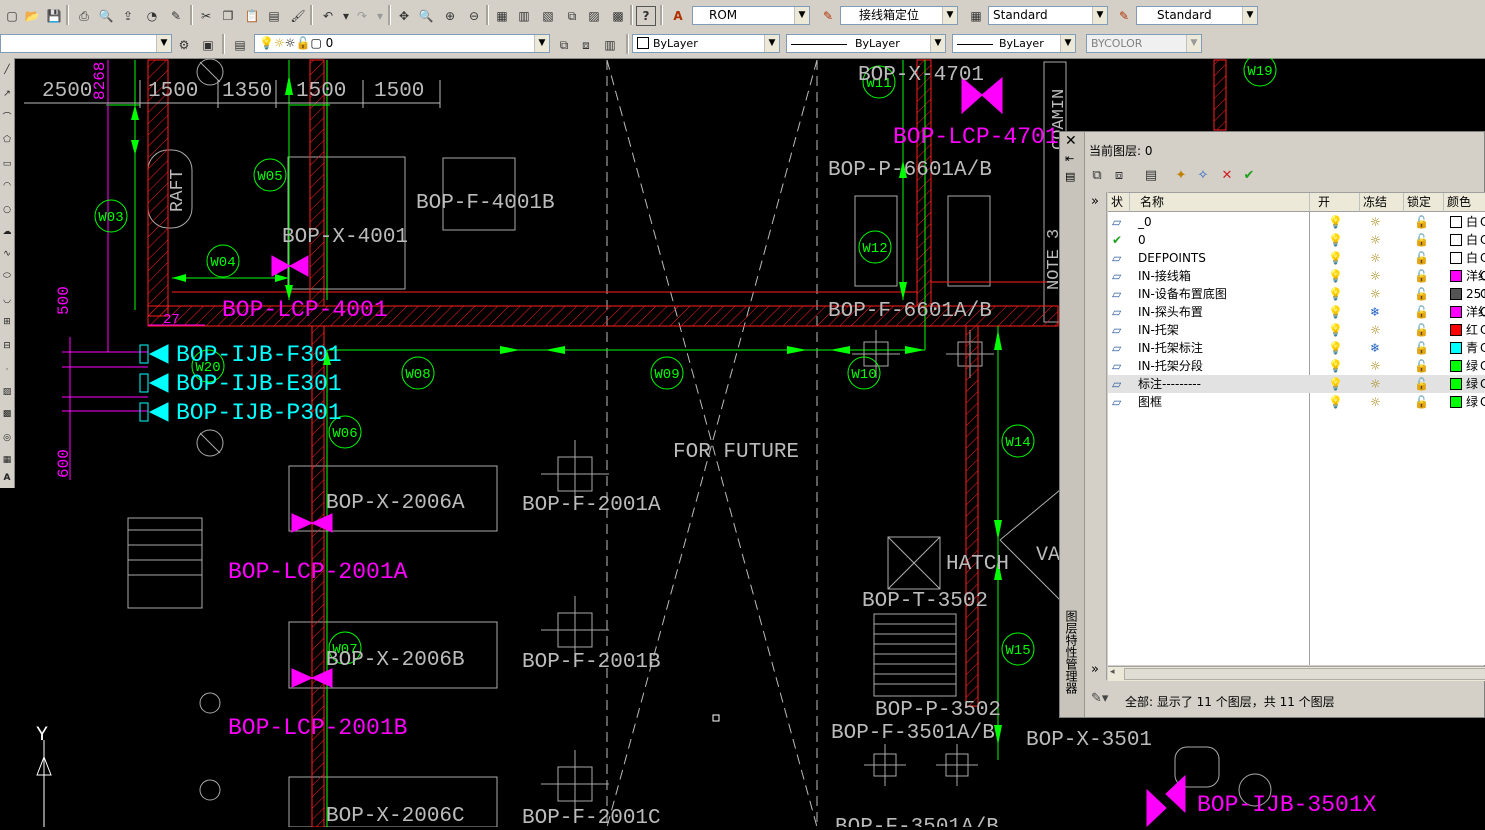 The height and width of the screenshot is (830, 1485). Describe the element at coordinates (7, 392) in the screenshot. I see `hatch-icon: ▨` at that location.